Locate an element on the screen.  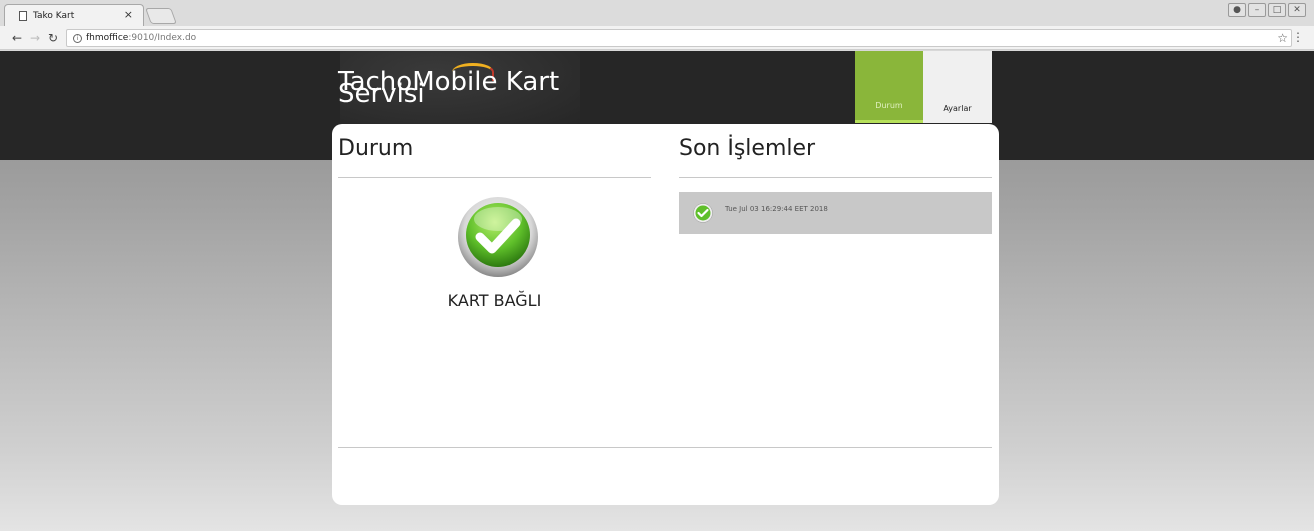
close-window-icon: ✕ is located at coordinates (1297, 10).